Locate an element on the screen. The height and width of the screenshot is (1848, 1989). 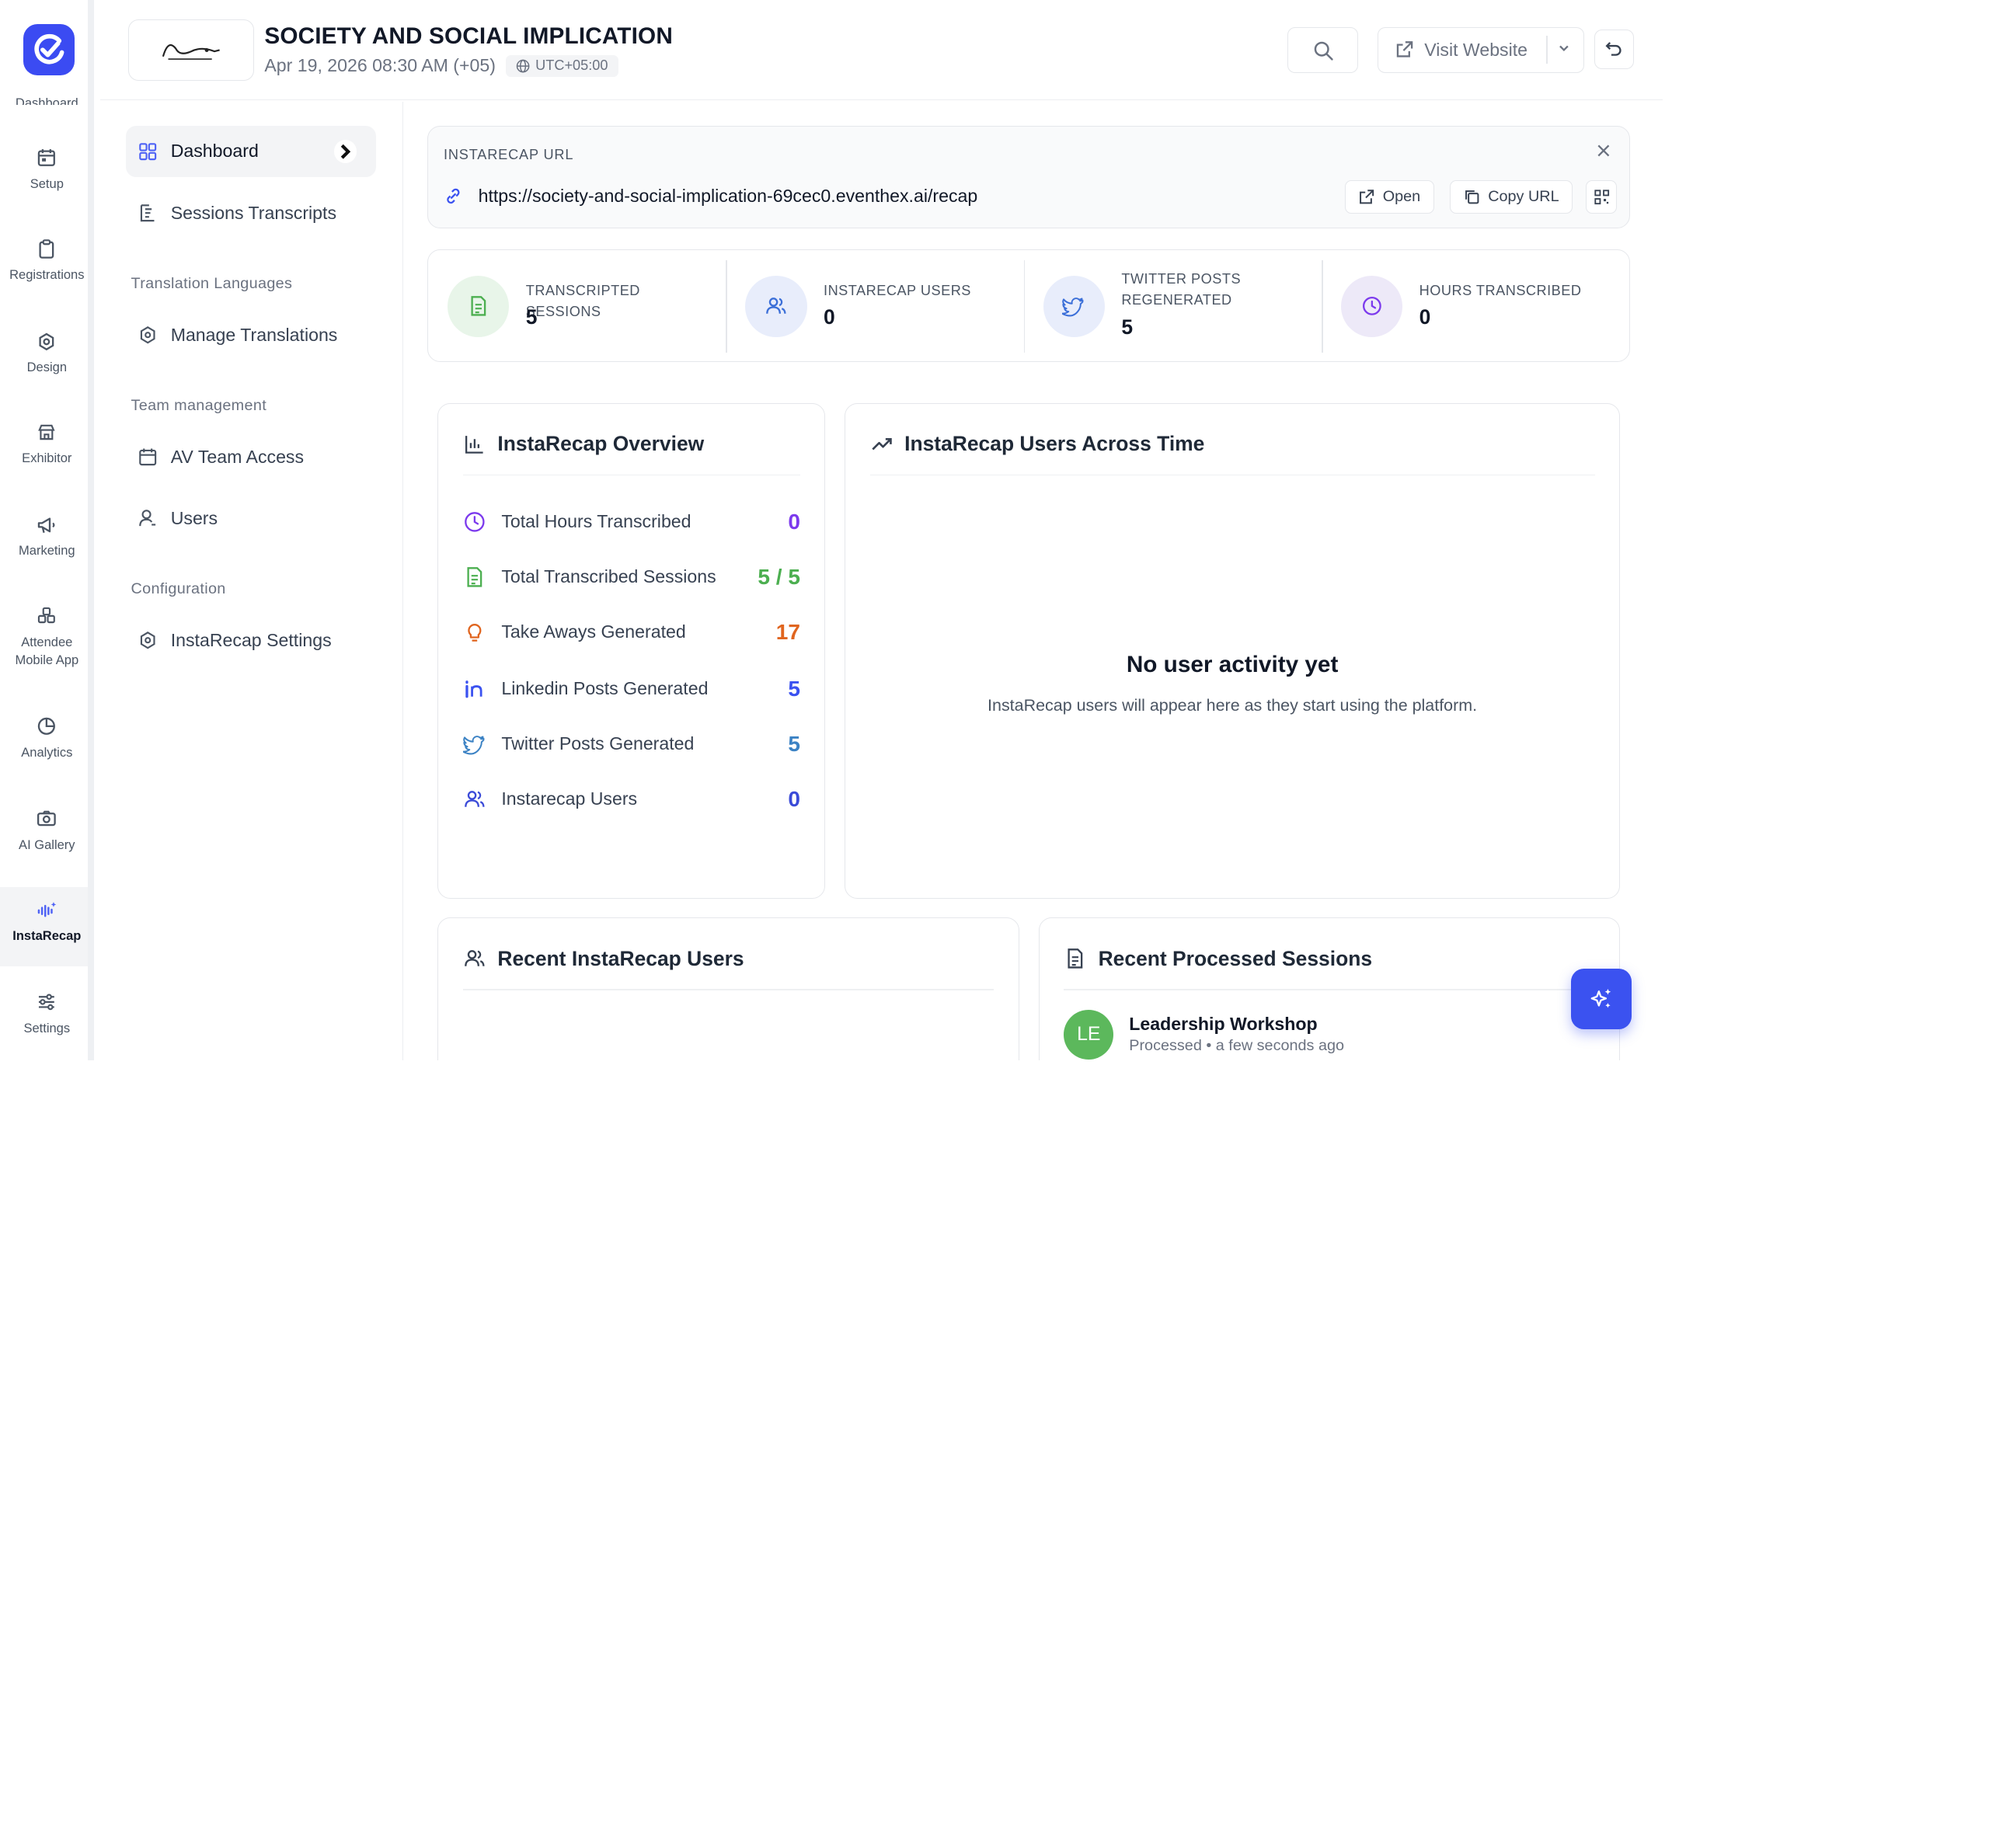
close-icon is located at coordinates (1603, 150).